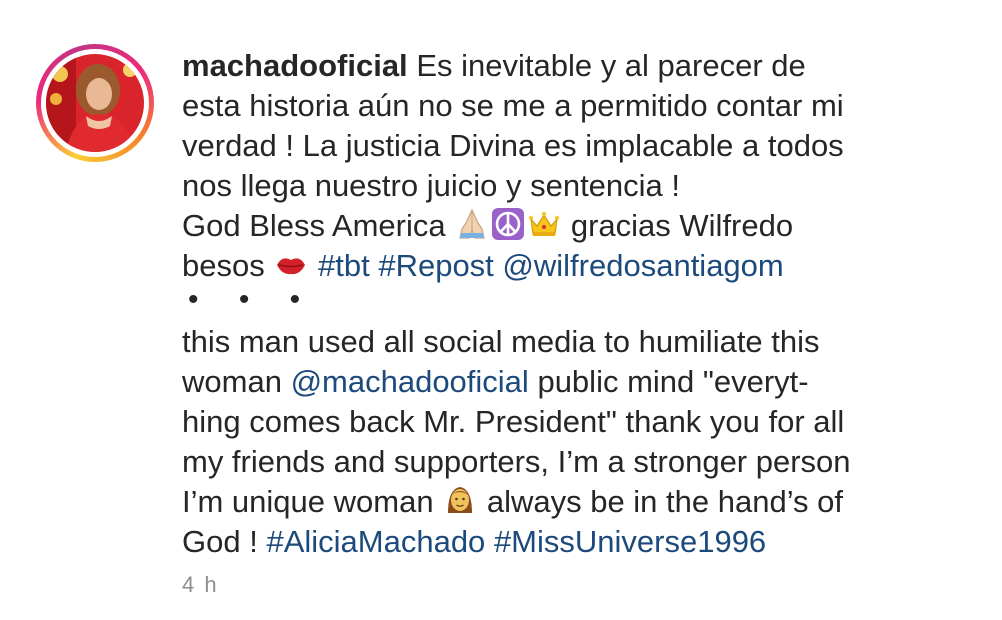  What do you see at coordinates (375, 541) in the screenshot?
I see `hashtag-link: #AliciaMachado` at bounding box center [375, 541].